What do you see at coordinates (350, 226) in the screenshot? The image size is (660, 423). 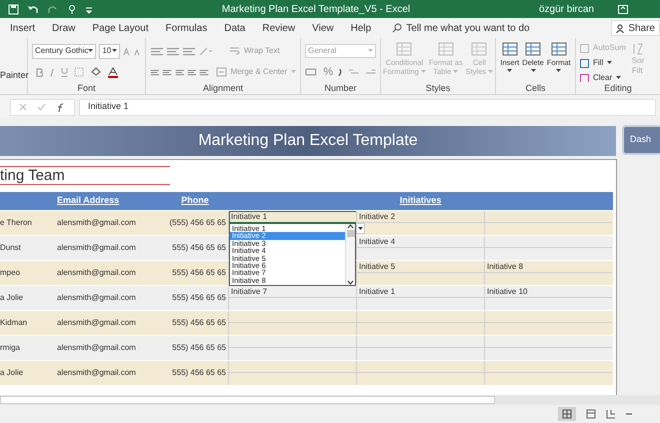 I see `chevron-up-icon` at bounding box center [350, 226].